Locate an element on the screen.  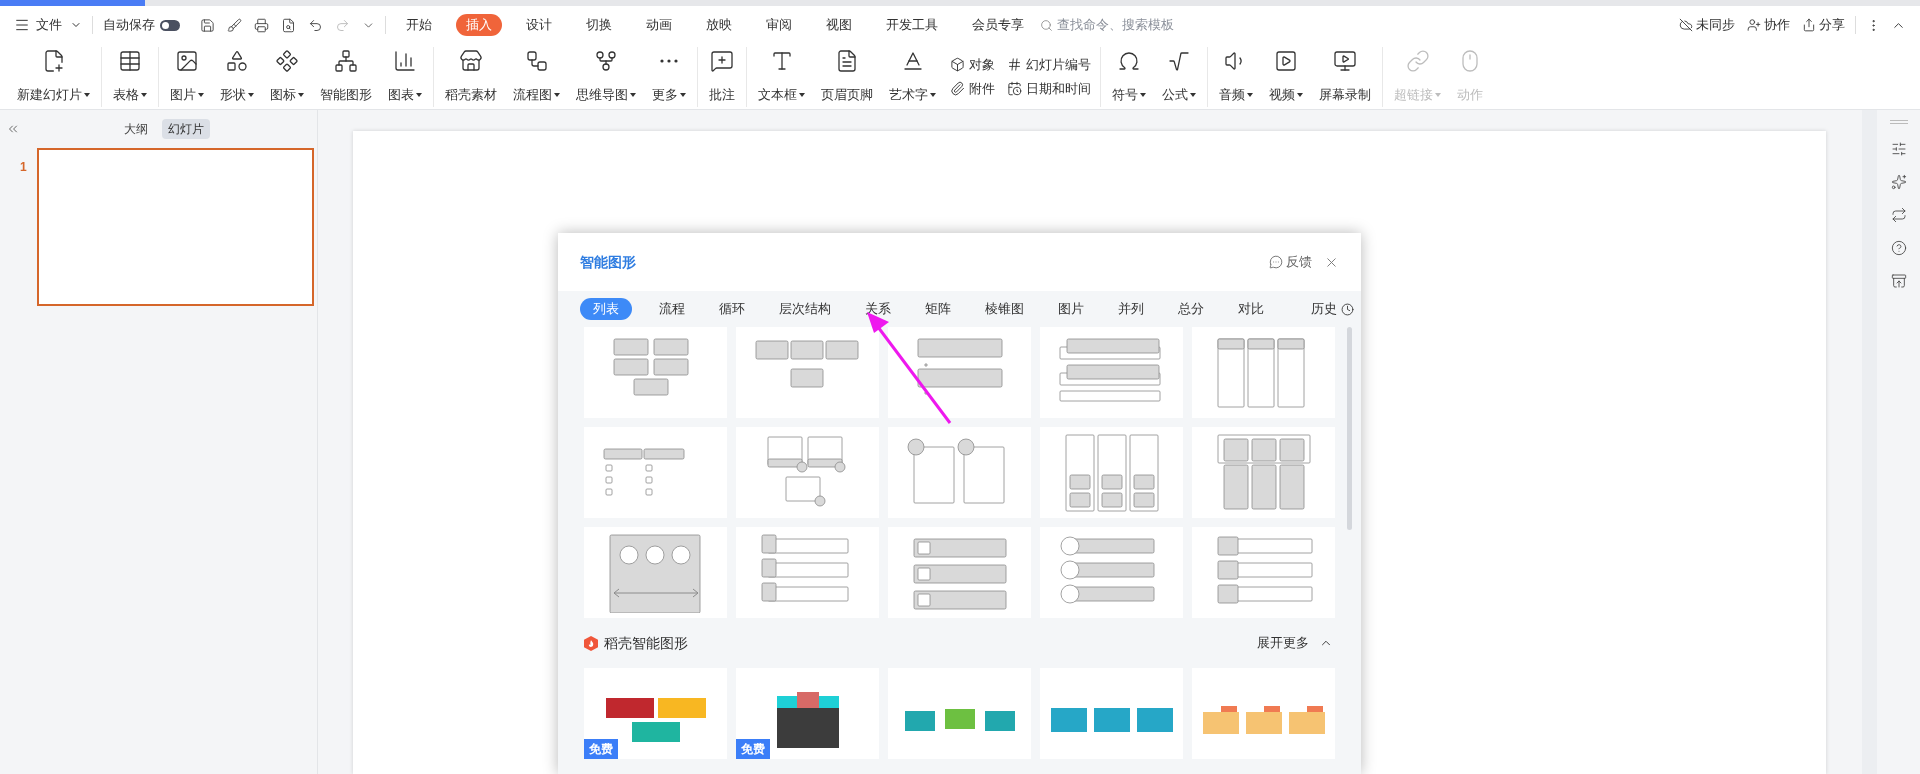
ribbon-button: 符号 is located at coordinates (1129, 76).